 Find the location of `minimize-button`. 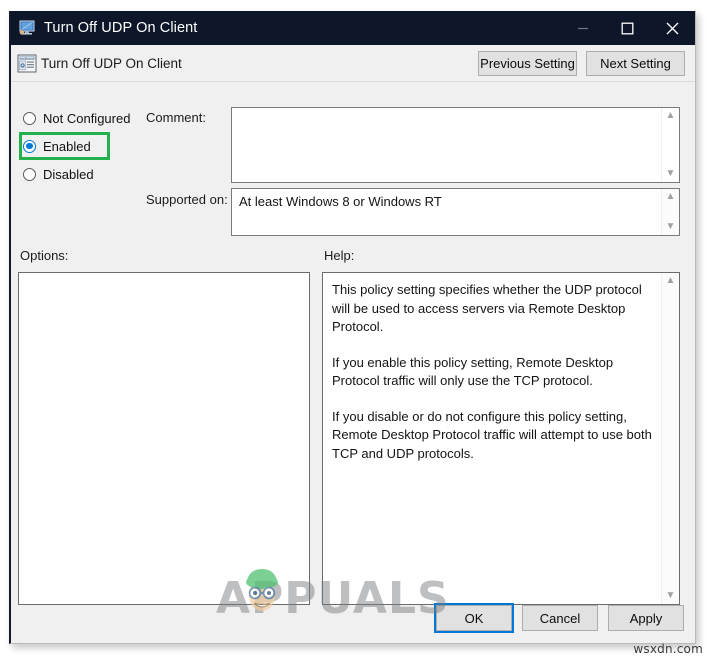

minimize-button is located at coordinates (582, 28).